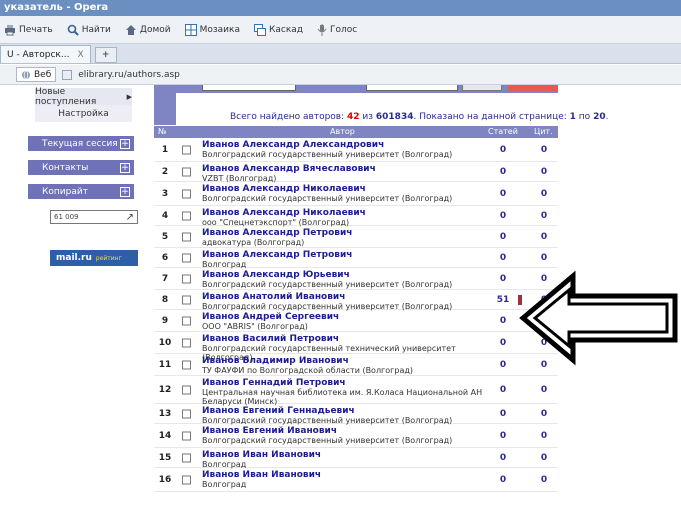 The height and width of the screenshot is (524, 681). What do you see at coordinates (288, 117) in the screenshot?
I see `summary-prefix: Всего найдено авторов:` at bounding box center [288, 117].